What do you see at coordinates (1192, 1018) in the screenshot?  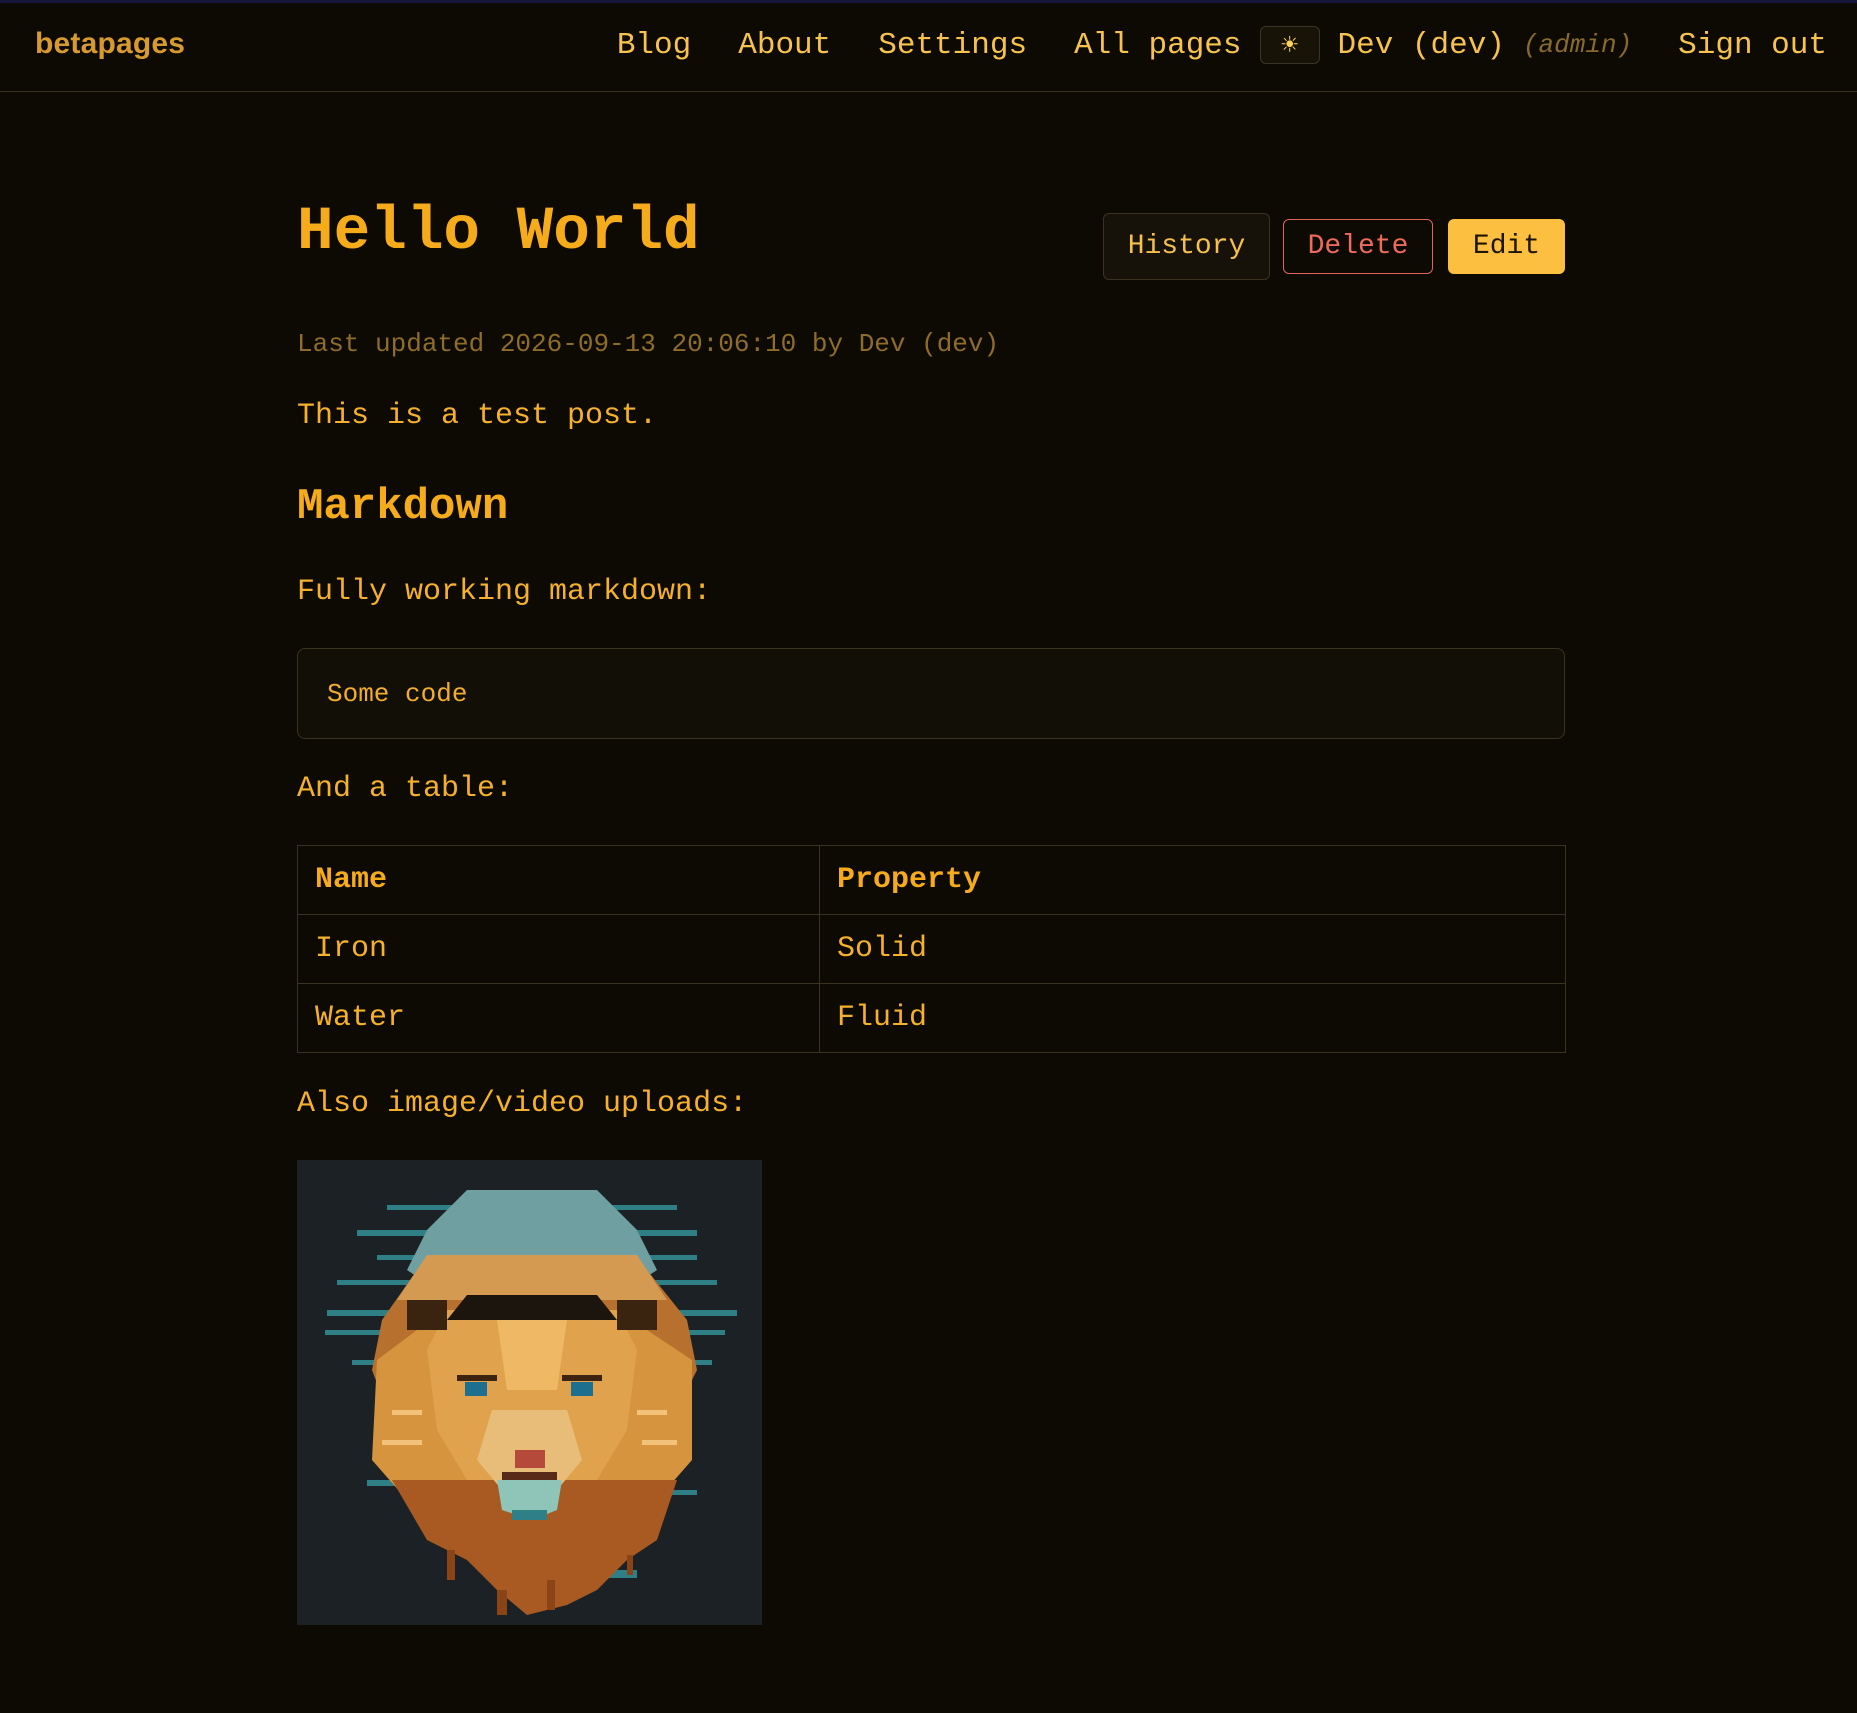 I see `table-cell: Fluid` at bounding box center [1192, 1018].